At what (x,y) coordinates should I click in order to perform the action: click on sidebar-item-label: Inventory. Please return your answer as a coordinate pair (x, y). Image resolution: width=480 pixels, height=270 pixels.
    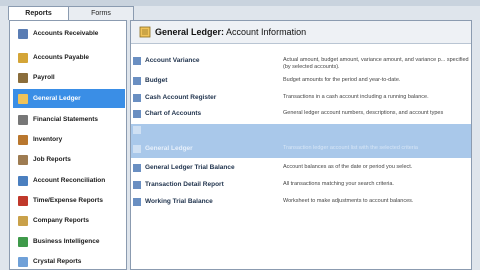
    Looking at the image, I should click on (48, 139).